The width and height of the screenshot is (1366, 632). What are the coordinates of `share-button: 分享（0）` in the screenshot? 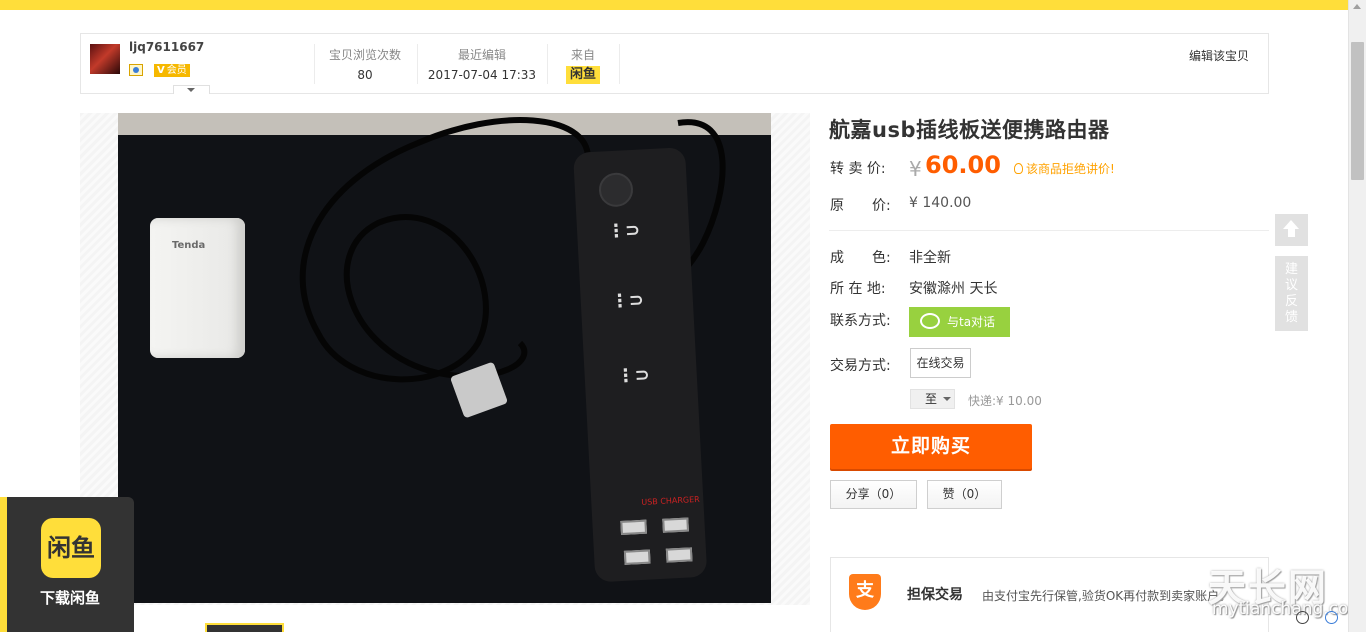 It's located at (873, 494).